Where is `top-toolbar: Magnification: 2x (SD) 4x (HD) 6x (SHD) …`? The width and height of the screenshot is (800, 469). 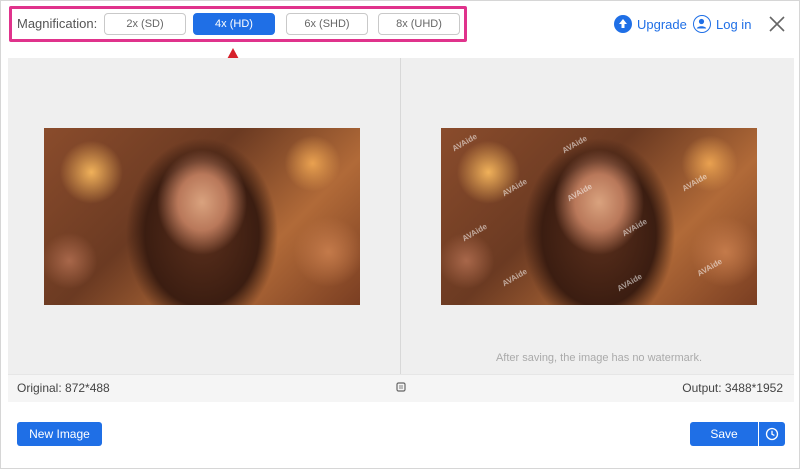
top-toolbar: Magnification: 2x (SD) 4x (HD) 6x (SHD) … is located at coordinates (400, 25).